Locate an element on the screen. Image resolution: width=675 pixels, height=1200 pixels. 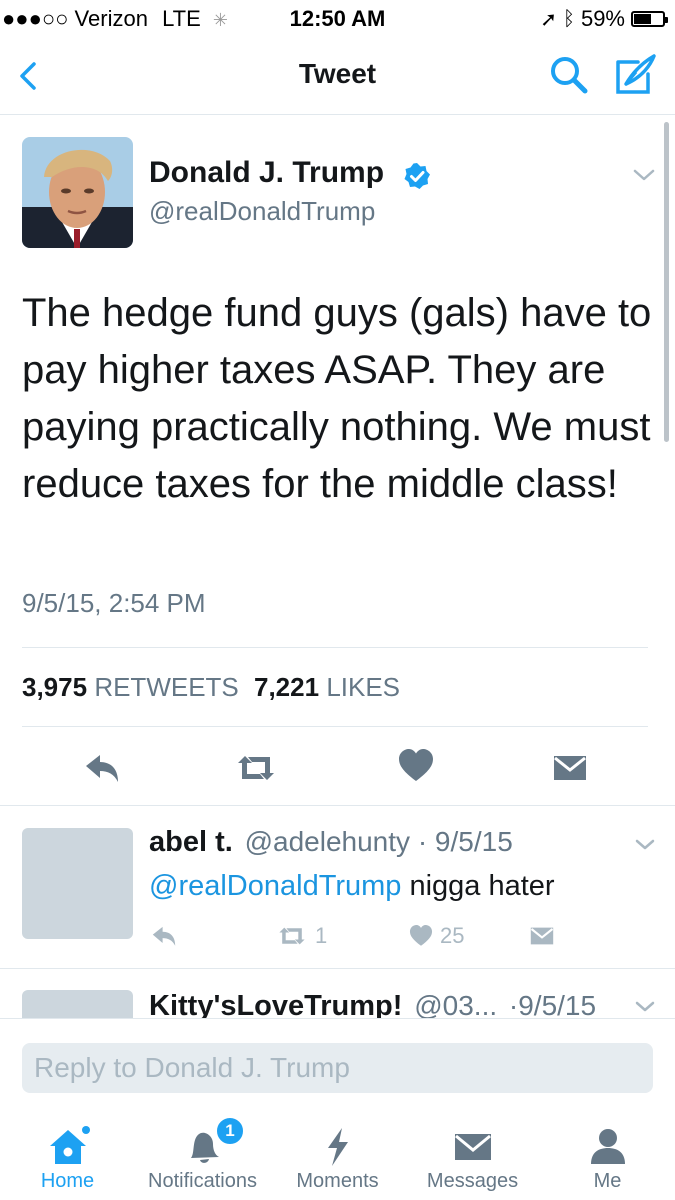
like-label: LIKES is located at coordinates (363, 687).